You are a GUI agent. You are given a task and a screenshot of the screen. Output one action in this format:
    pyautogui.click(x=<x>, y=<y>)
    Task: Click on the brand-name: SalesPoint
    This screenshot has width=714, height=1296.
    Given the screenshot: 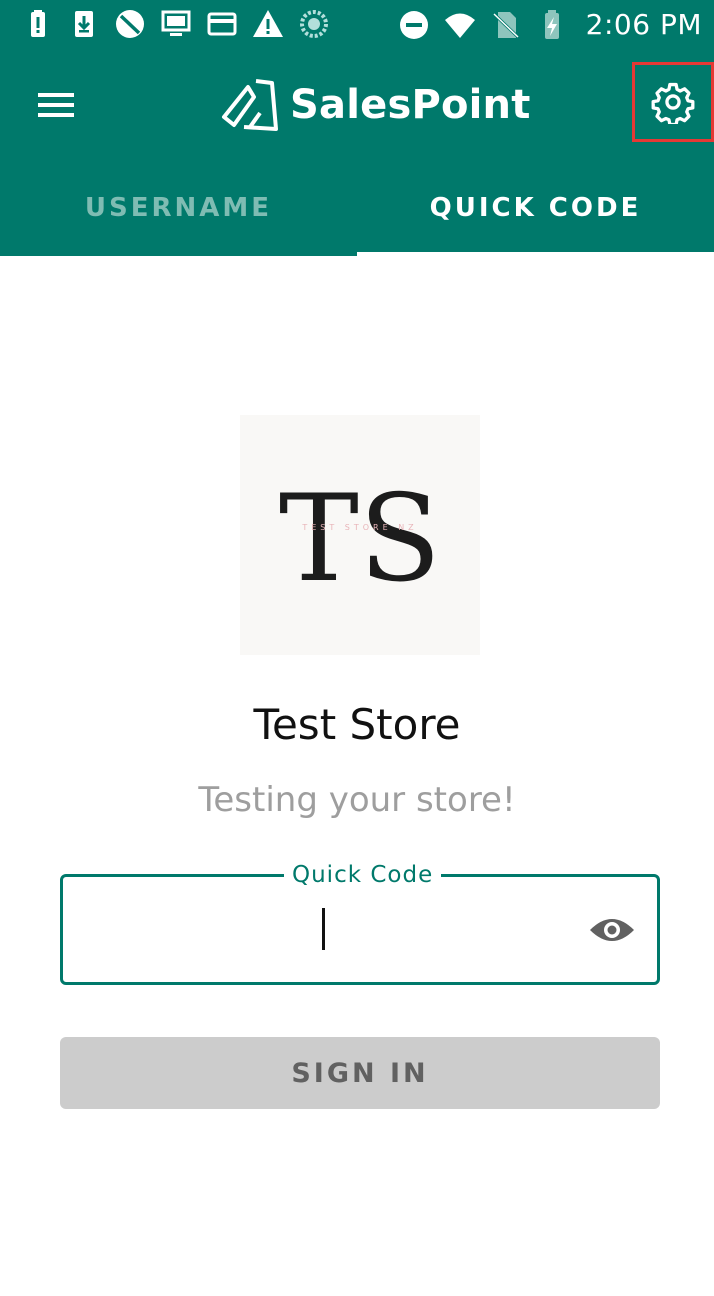 What is the action you would take?
    pyautogui.click(x=410, y=105)
    